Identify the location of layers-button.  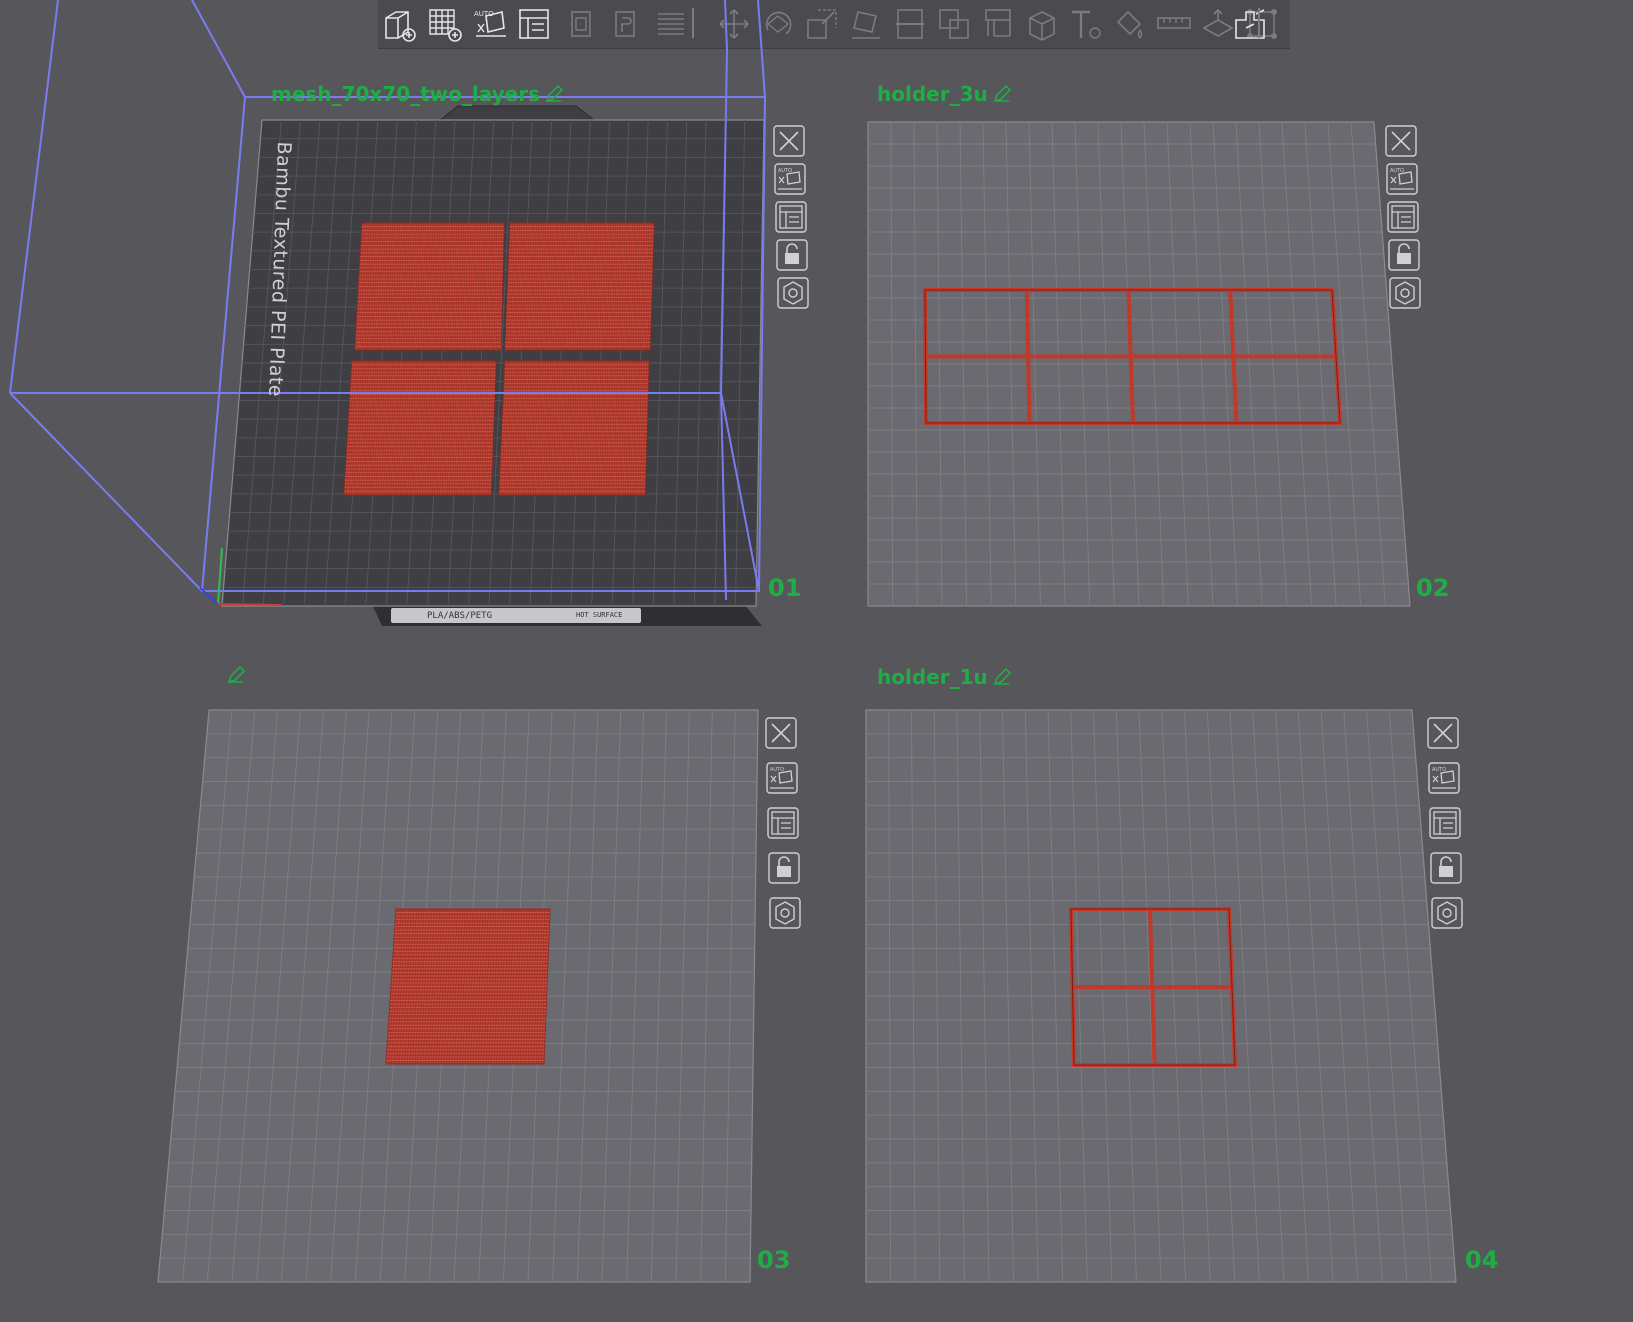
(670, 24).